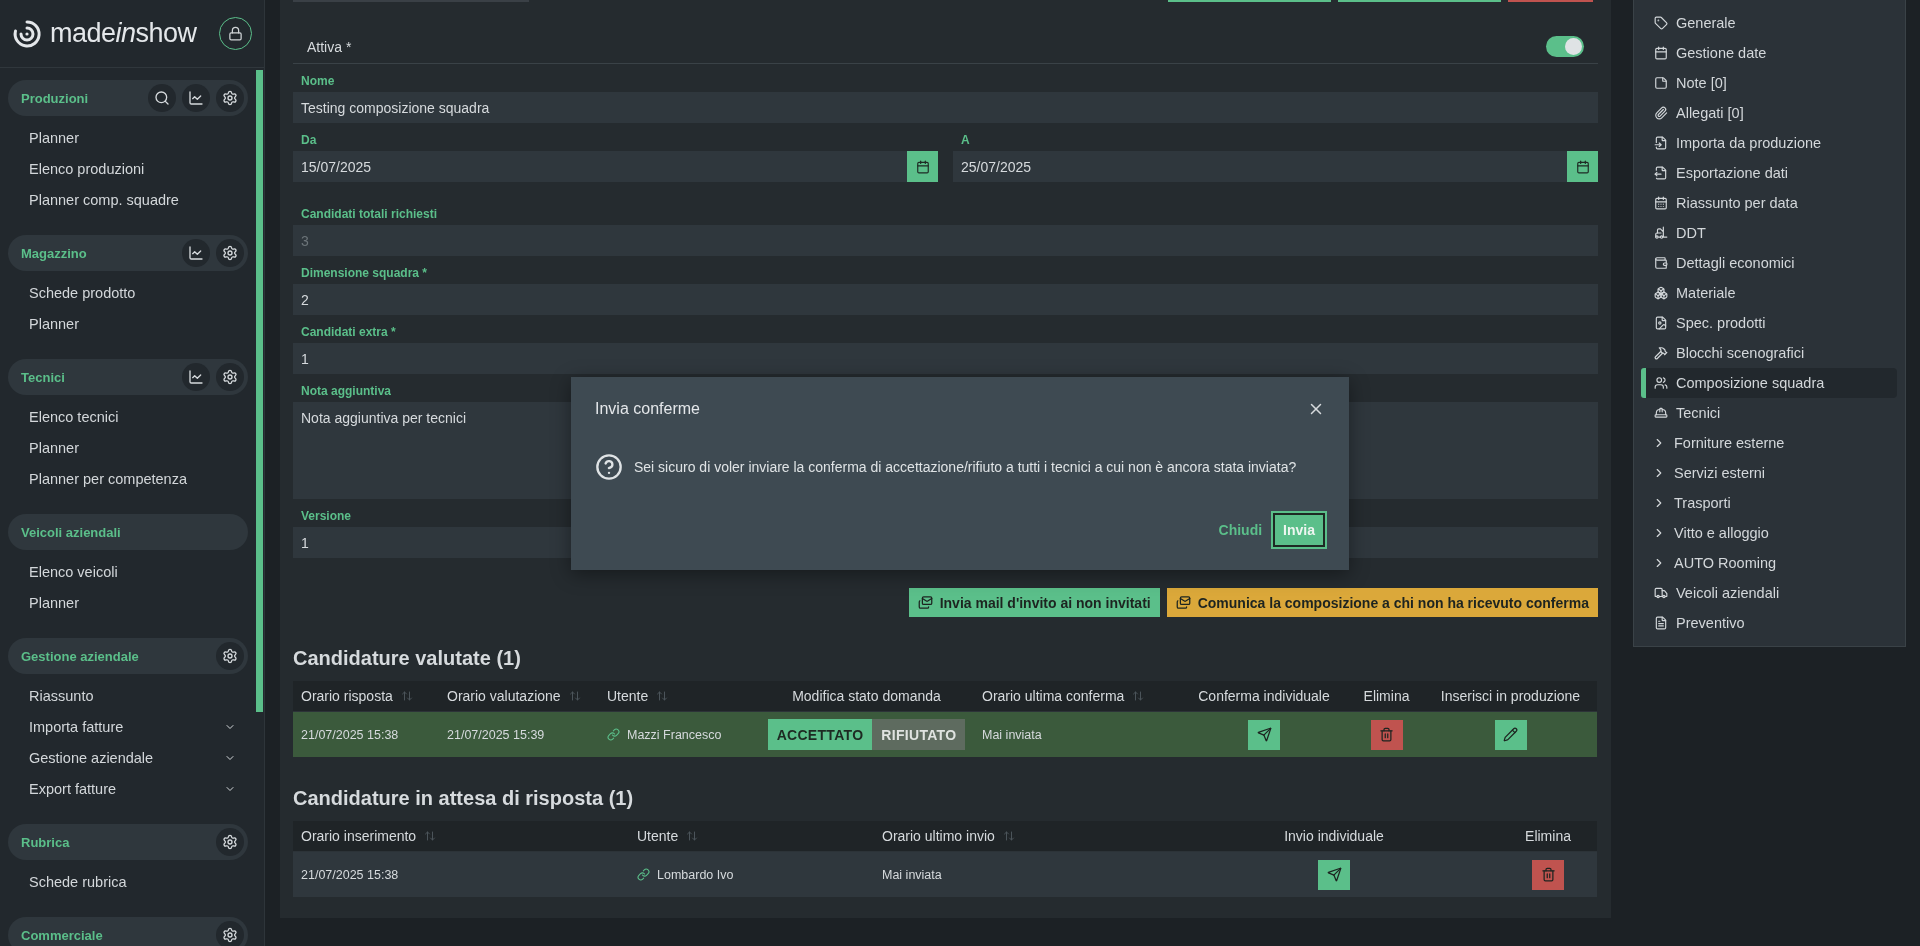  I want to click on column-header: Orario ultimo invio, so click(1021, 836).